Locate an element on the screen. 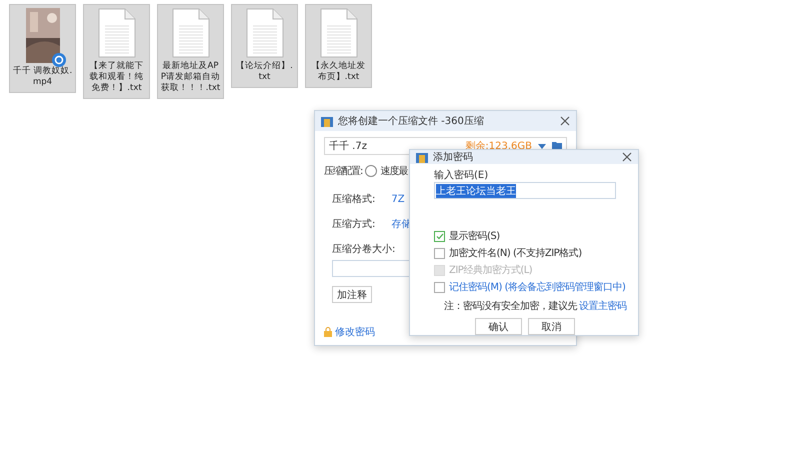 The image size is (800, 450). play-badge-icon is located at coordinates (59, 60).